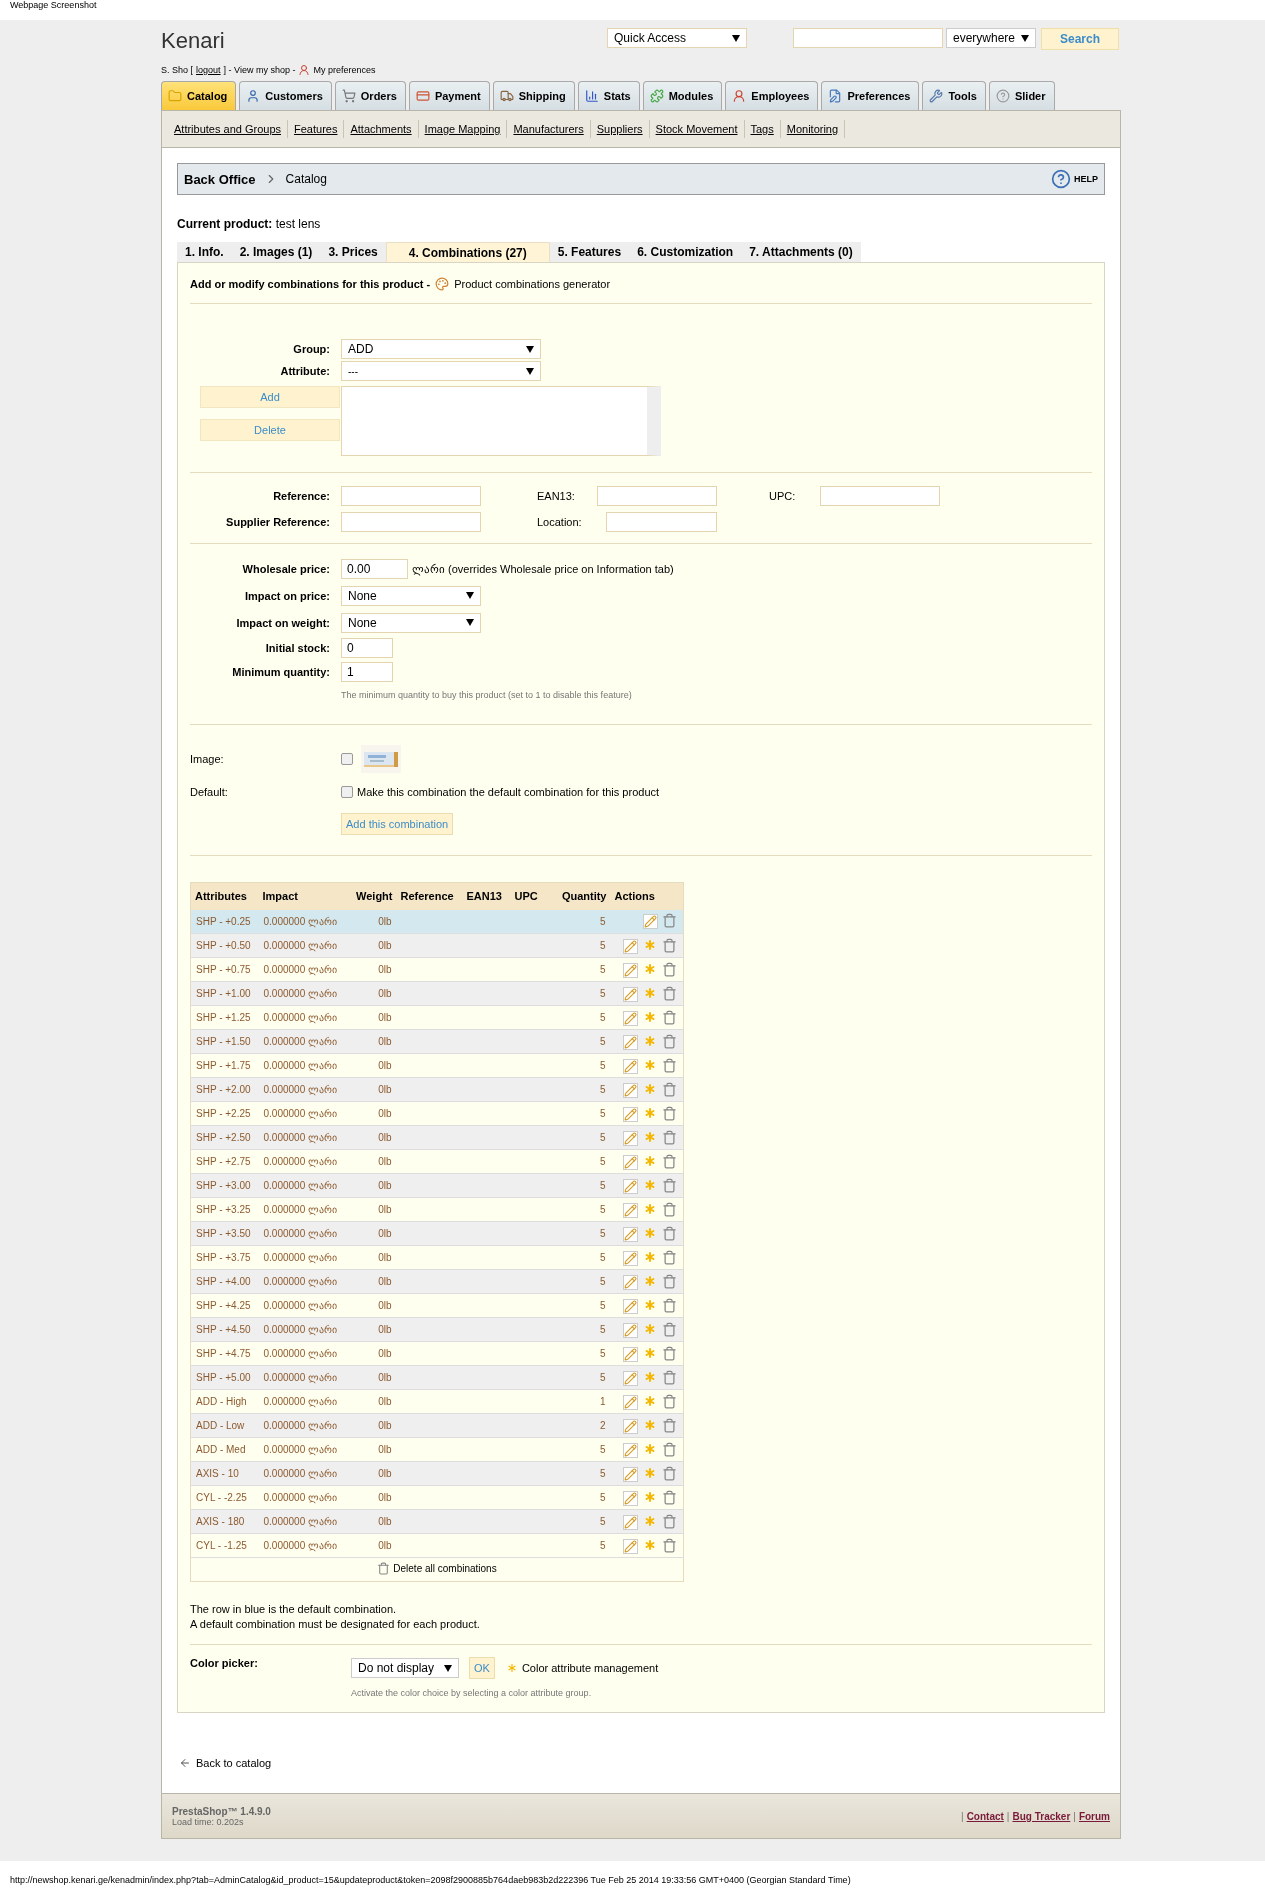 The height and width of the screenshot is (1900, 1265). Describe the element at coordinates (954, 95) in the screenshot. I see `main-tab: Tools` at that location.